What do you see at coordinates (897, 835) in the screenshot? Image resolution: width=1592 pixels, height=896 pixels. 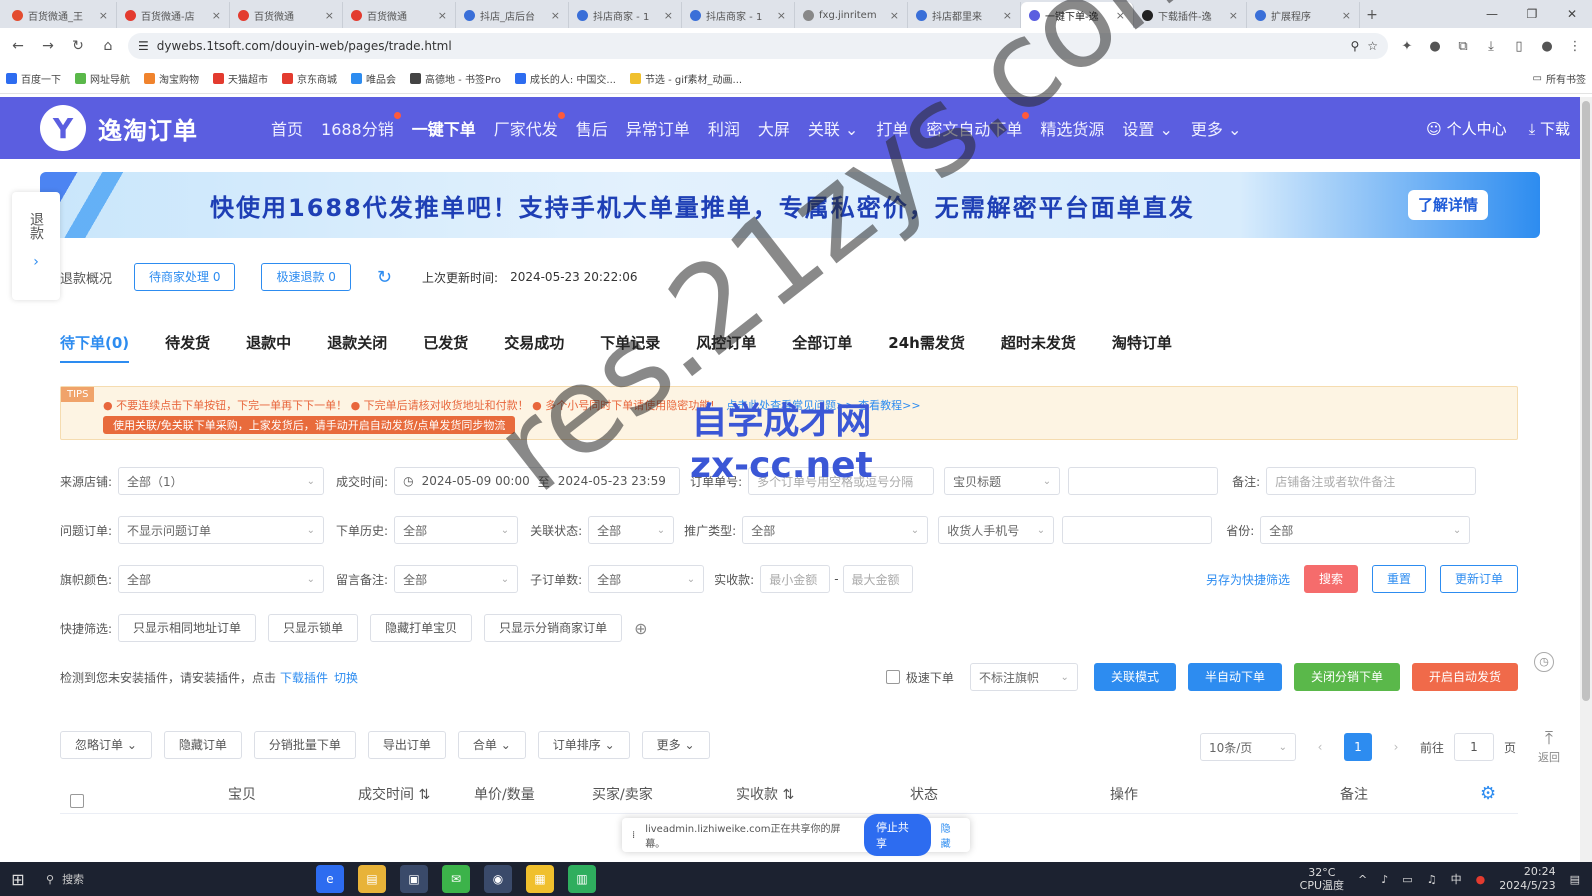 I see `stop-share-button: 停止共享` at bounding box center [897, 835].